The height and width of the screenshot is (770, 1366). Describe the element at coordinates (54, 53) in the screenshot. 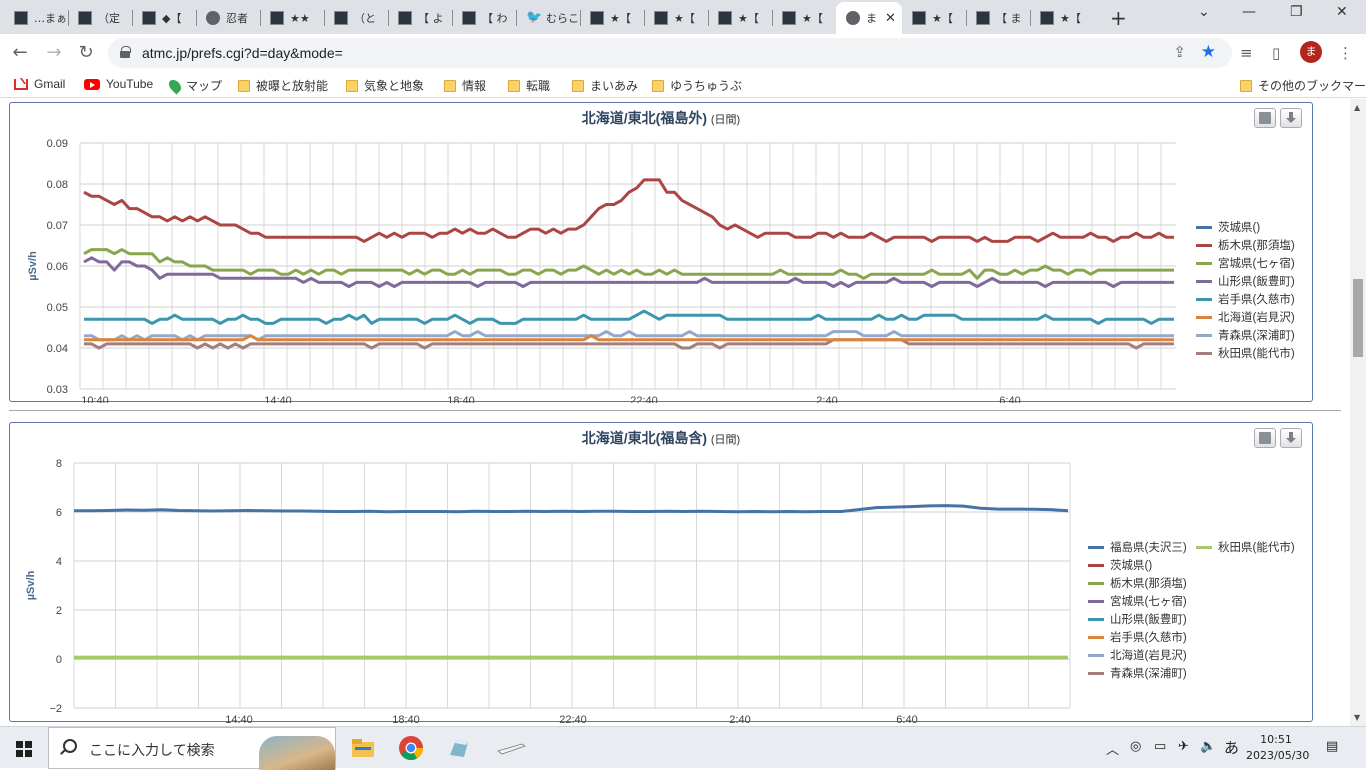

I see `forward-icon: →` at that location.